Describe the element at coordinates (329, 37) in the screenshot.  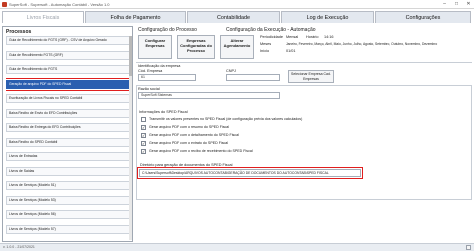
I see `time-value: 14:16` at that location.